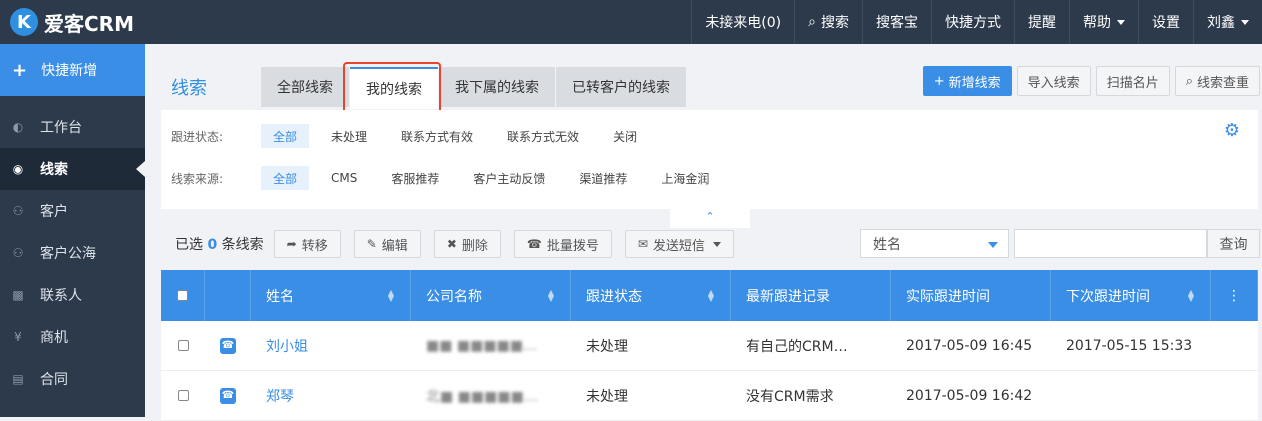 Image resolution: width=1262 pixels, height=421 pixels. Describe the element at coordinates (934, 243) in the screenshot. I see `search-field-select: 姓名` at that location.